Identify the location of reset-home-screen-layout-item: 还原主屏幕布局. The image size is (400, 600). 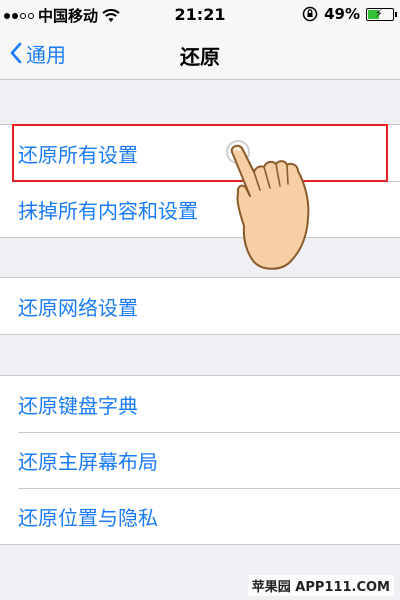
(200, 460).